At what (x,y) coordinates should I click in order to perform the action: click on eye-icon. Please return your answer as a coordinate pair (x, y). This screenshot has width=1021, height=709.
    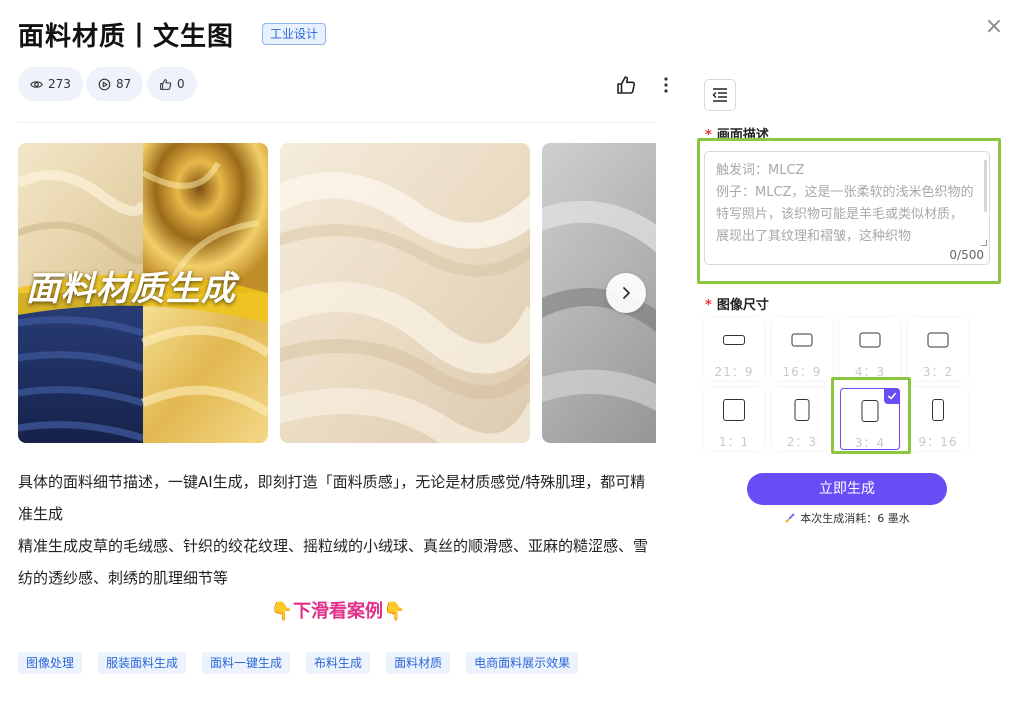
    Looking at the image, I should click on (36, 84).